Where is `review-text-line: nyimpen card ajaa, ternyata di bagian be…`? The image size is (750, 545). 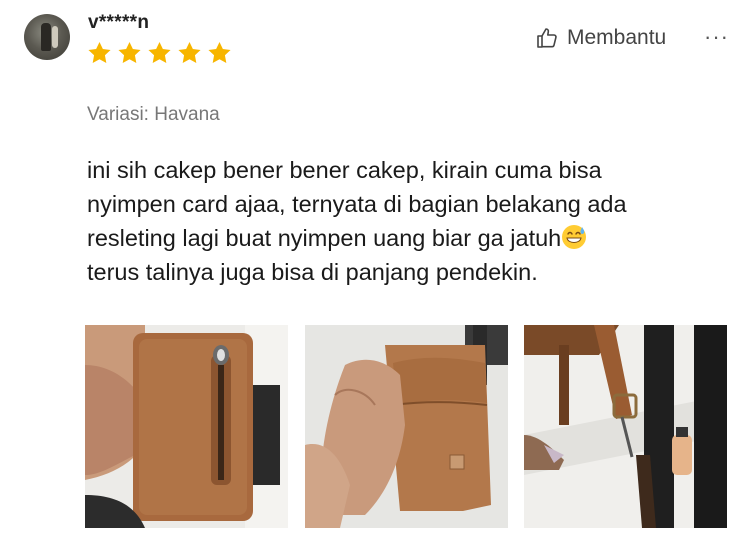 review-text-line: nyimpen card ajaa, ternyata di bagian be… is located at coordinates (357, 204).